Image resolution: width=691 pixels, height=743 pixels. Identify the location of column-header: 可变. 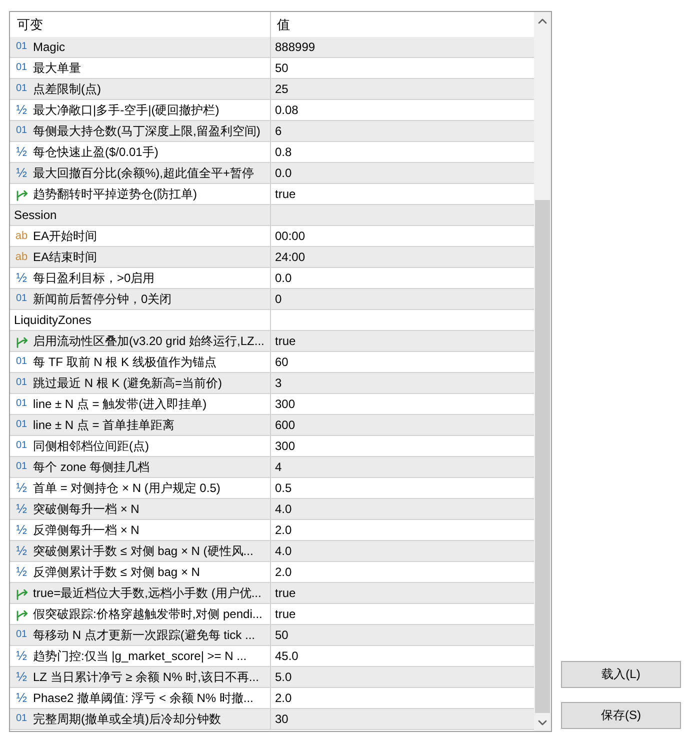
(30, 25).